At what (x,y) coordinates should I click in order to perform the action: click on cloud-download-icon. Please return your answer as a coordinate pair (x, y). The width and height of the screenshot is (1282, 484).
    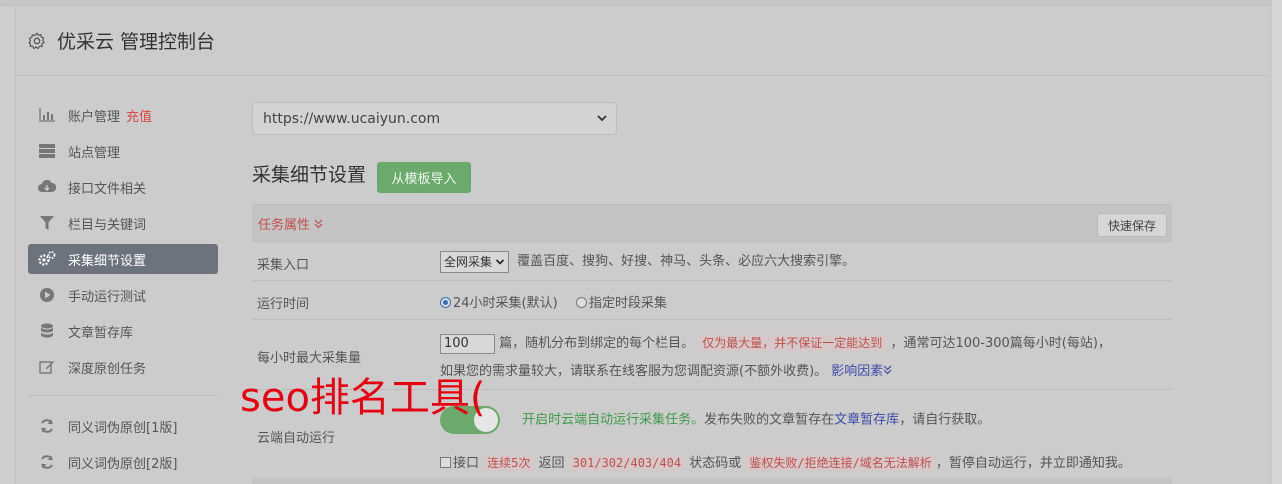
    Looking at the image, I should click on (47, 187).